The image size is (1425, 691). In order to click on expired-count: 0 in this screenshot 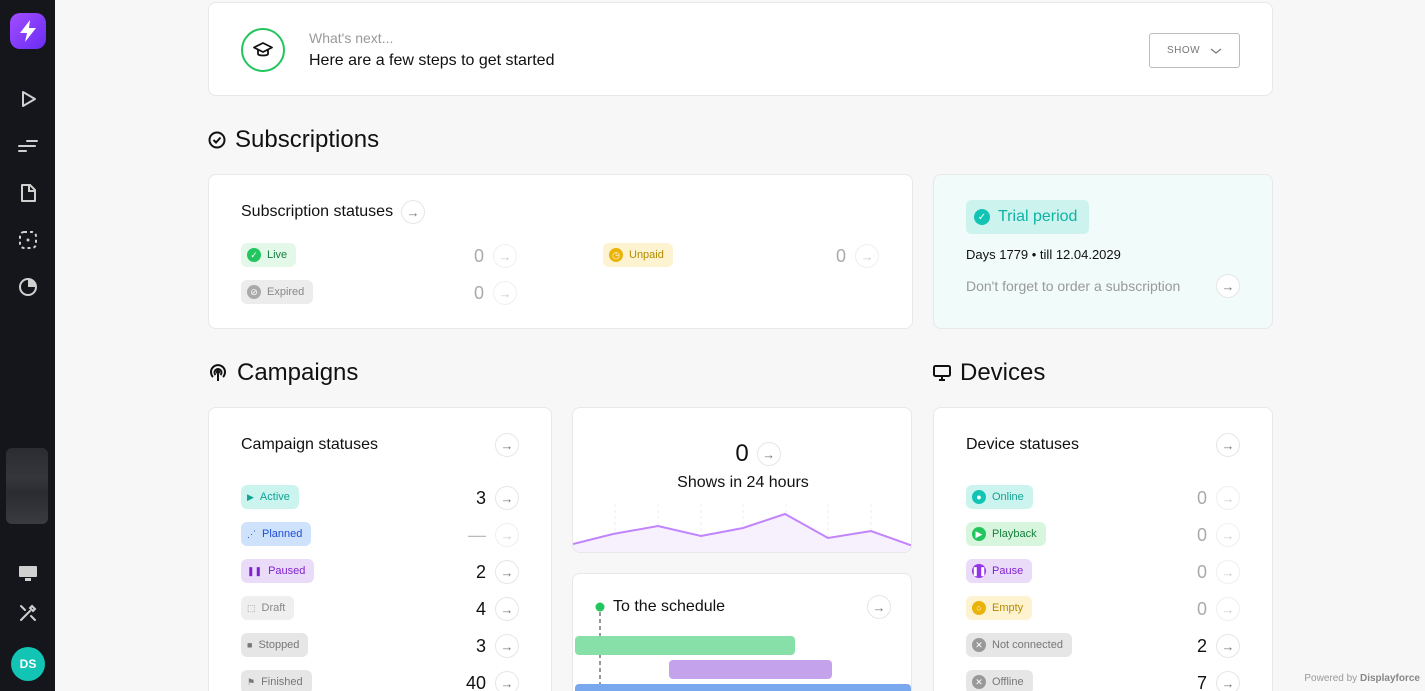, I will do `click(478, 293)`.